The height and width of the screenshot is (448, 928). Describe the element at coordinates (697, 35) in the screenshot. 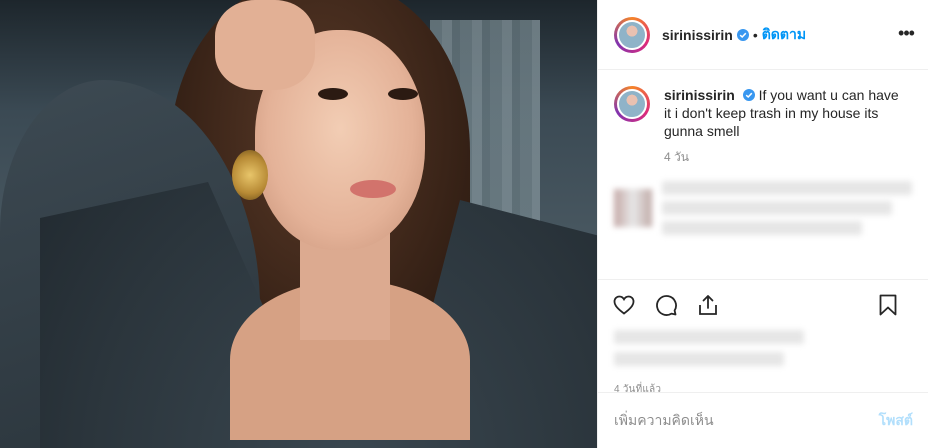

I see `header-username: sirinissirin` at that location.